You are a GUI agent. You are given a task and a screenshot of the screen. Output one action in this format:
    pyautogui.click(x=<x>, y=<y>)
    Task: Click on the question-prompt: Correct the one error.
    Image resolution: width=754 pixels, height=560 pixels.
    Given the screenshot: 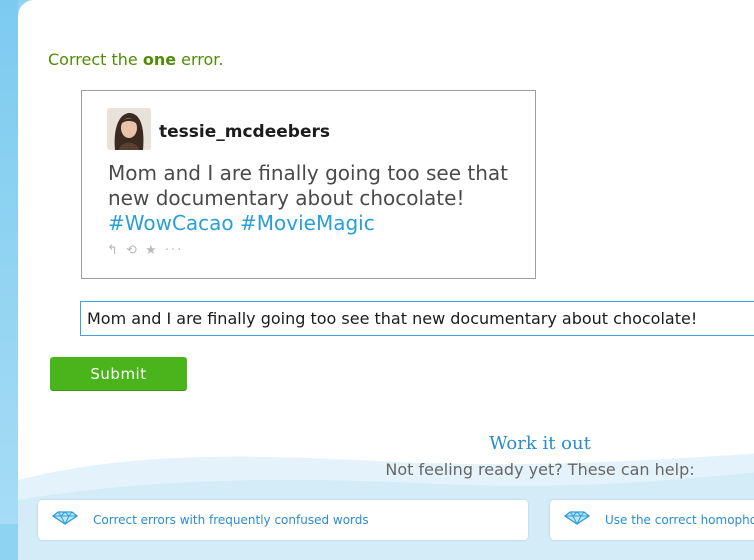 What is the action you would take?
    pyautogui.click(x=136, y=59)
    